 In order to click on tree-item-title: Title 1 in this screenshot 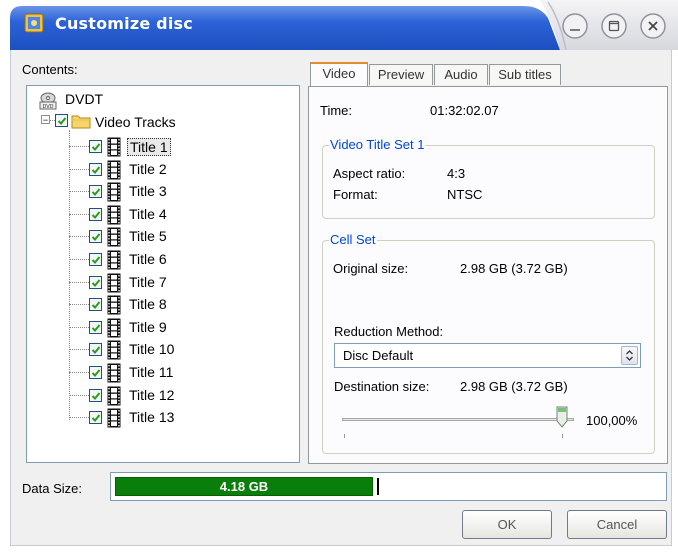, I will do `click(157, 147)`.